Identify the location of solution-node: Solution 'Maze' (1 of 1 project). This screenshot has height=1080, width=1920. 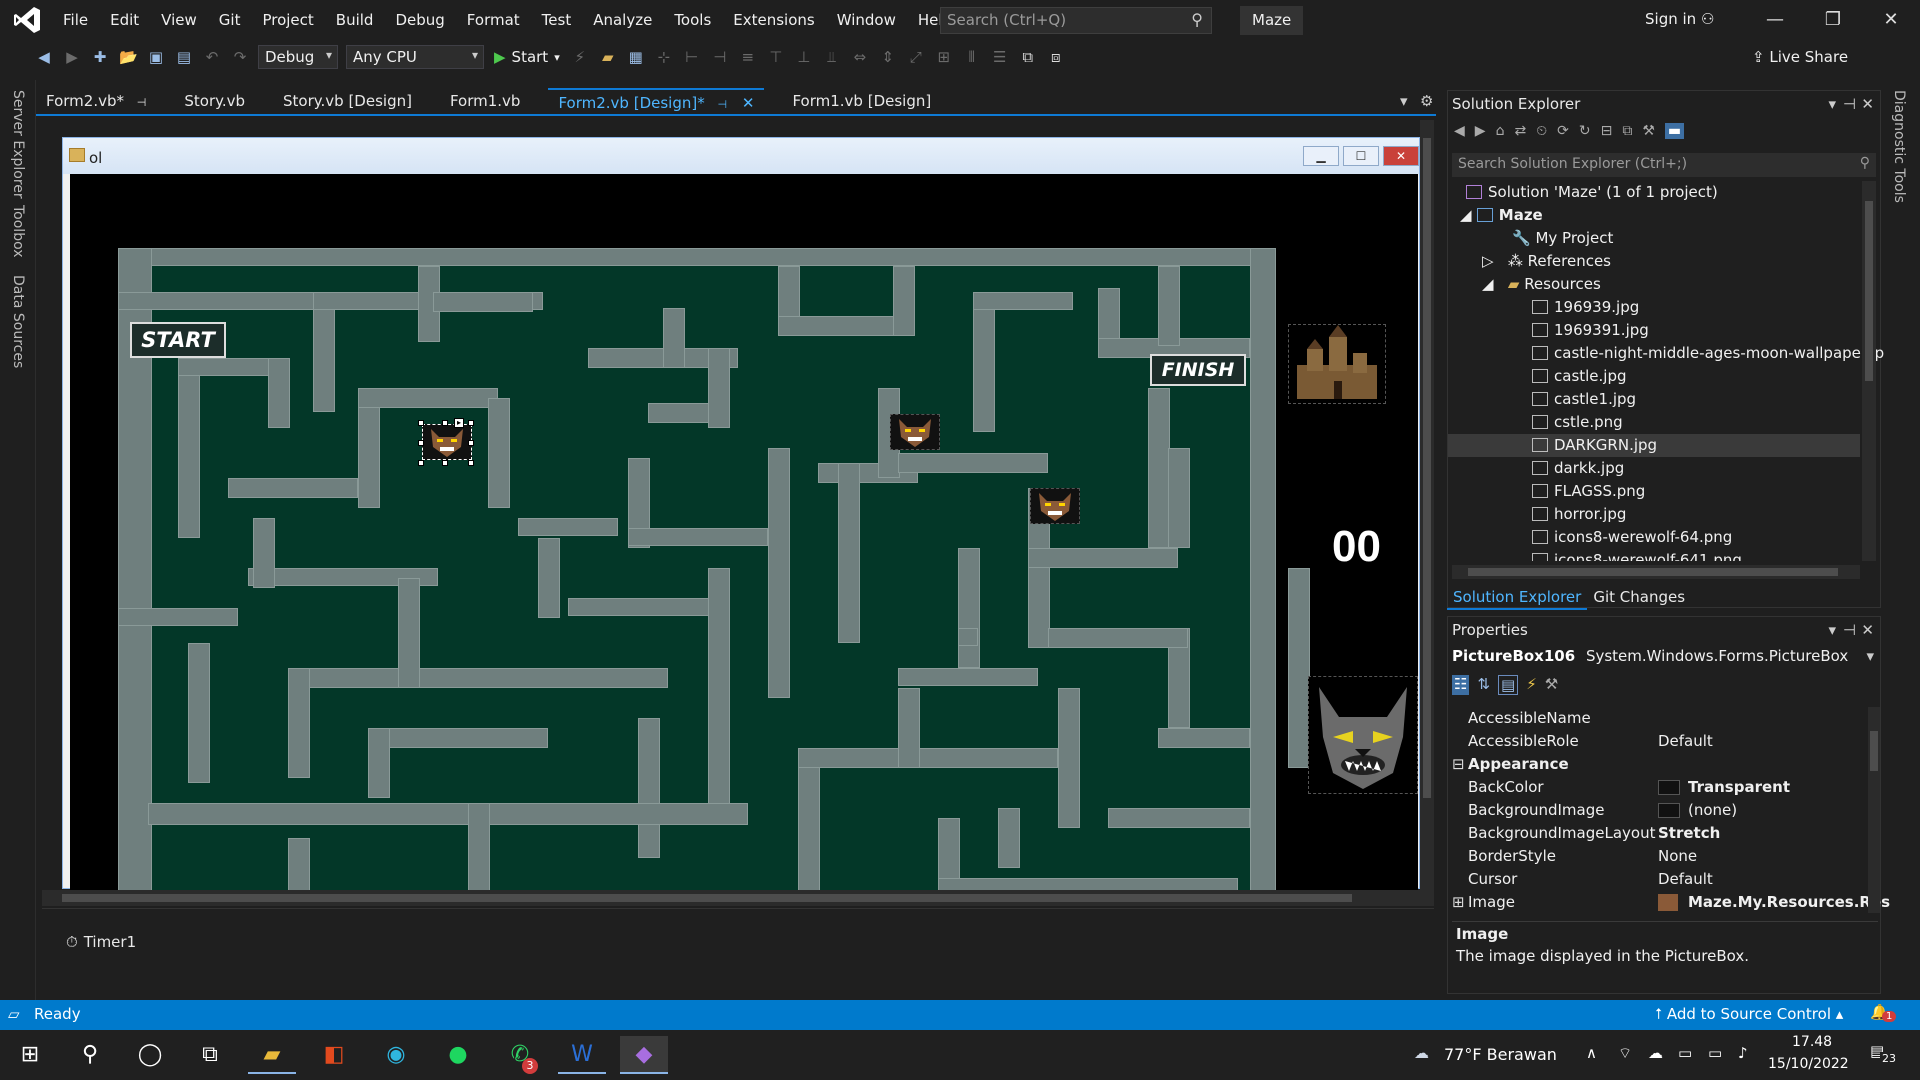
(1592, 192).